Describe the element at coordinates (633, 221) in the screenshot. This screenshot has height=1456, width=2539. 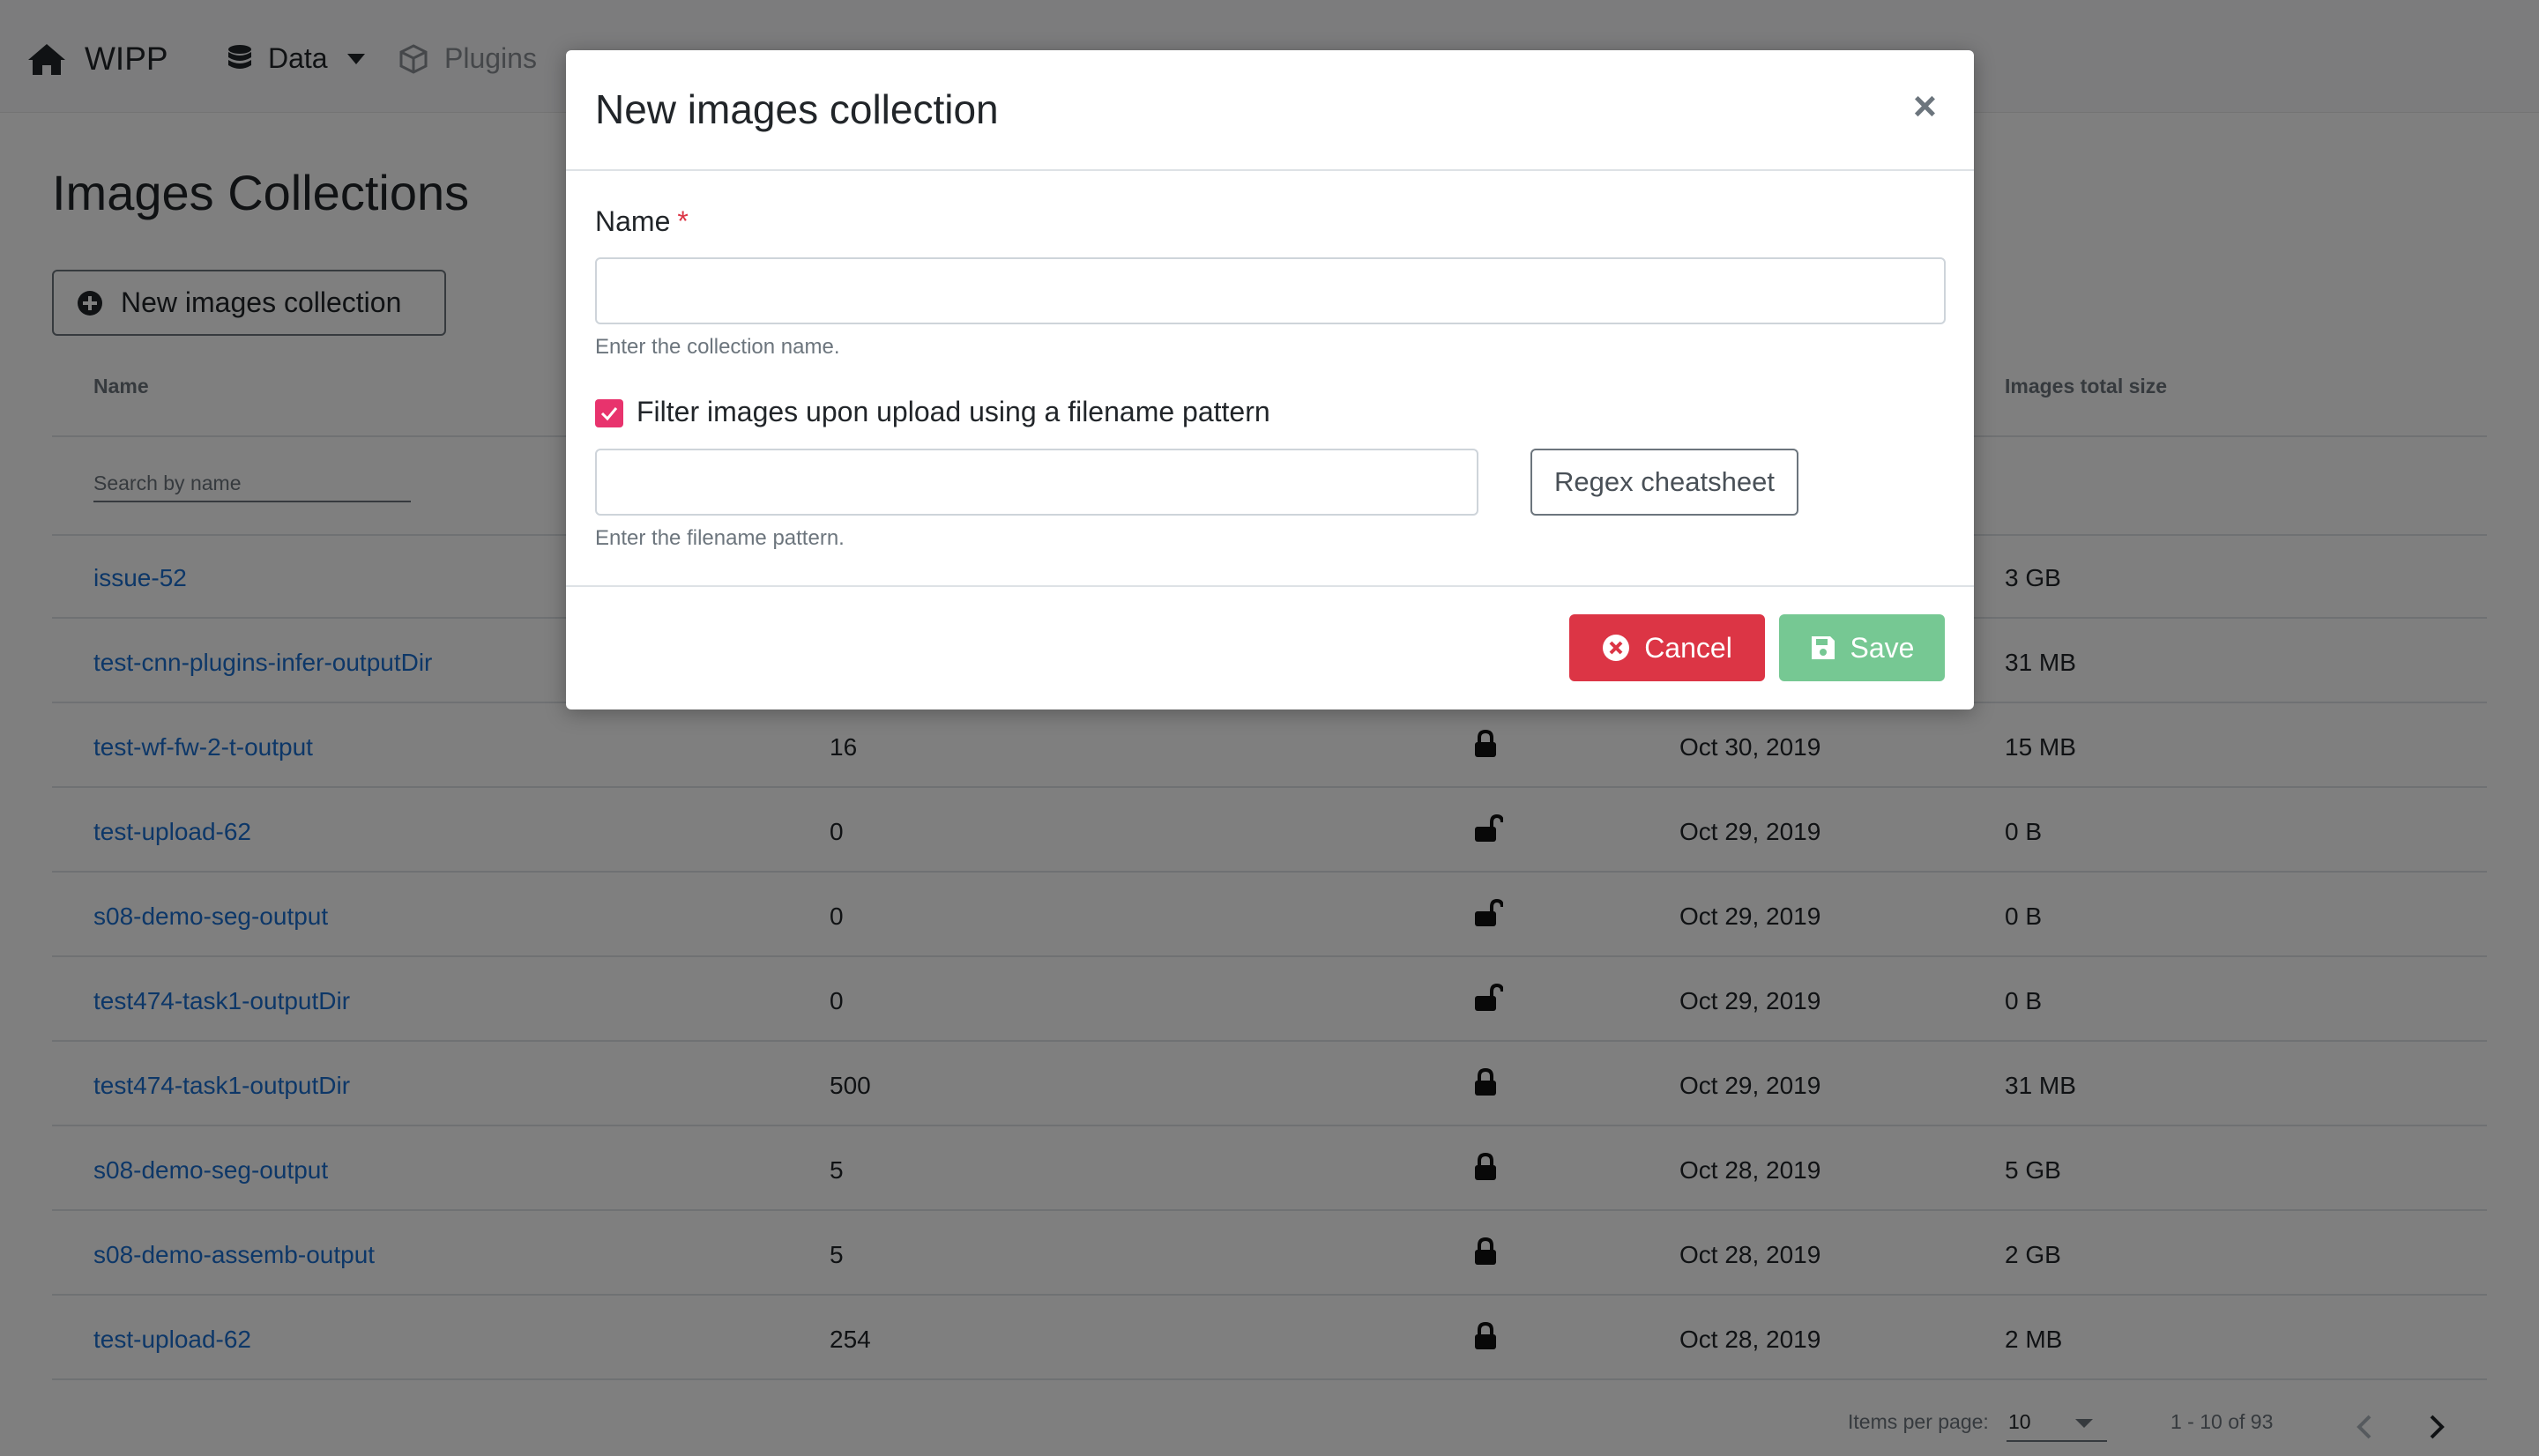
I see `name-label-text: Name` at that location.